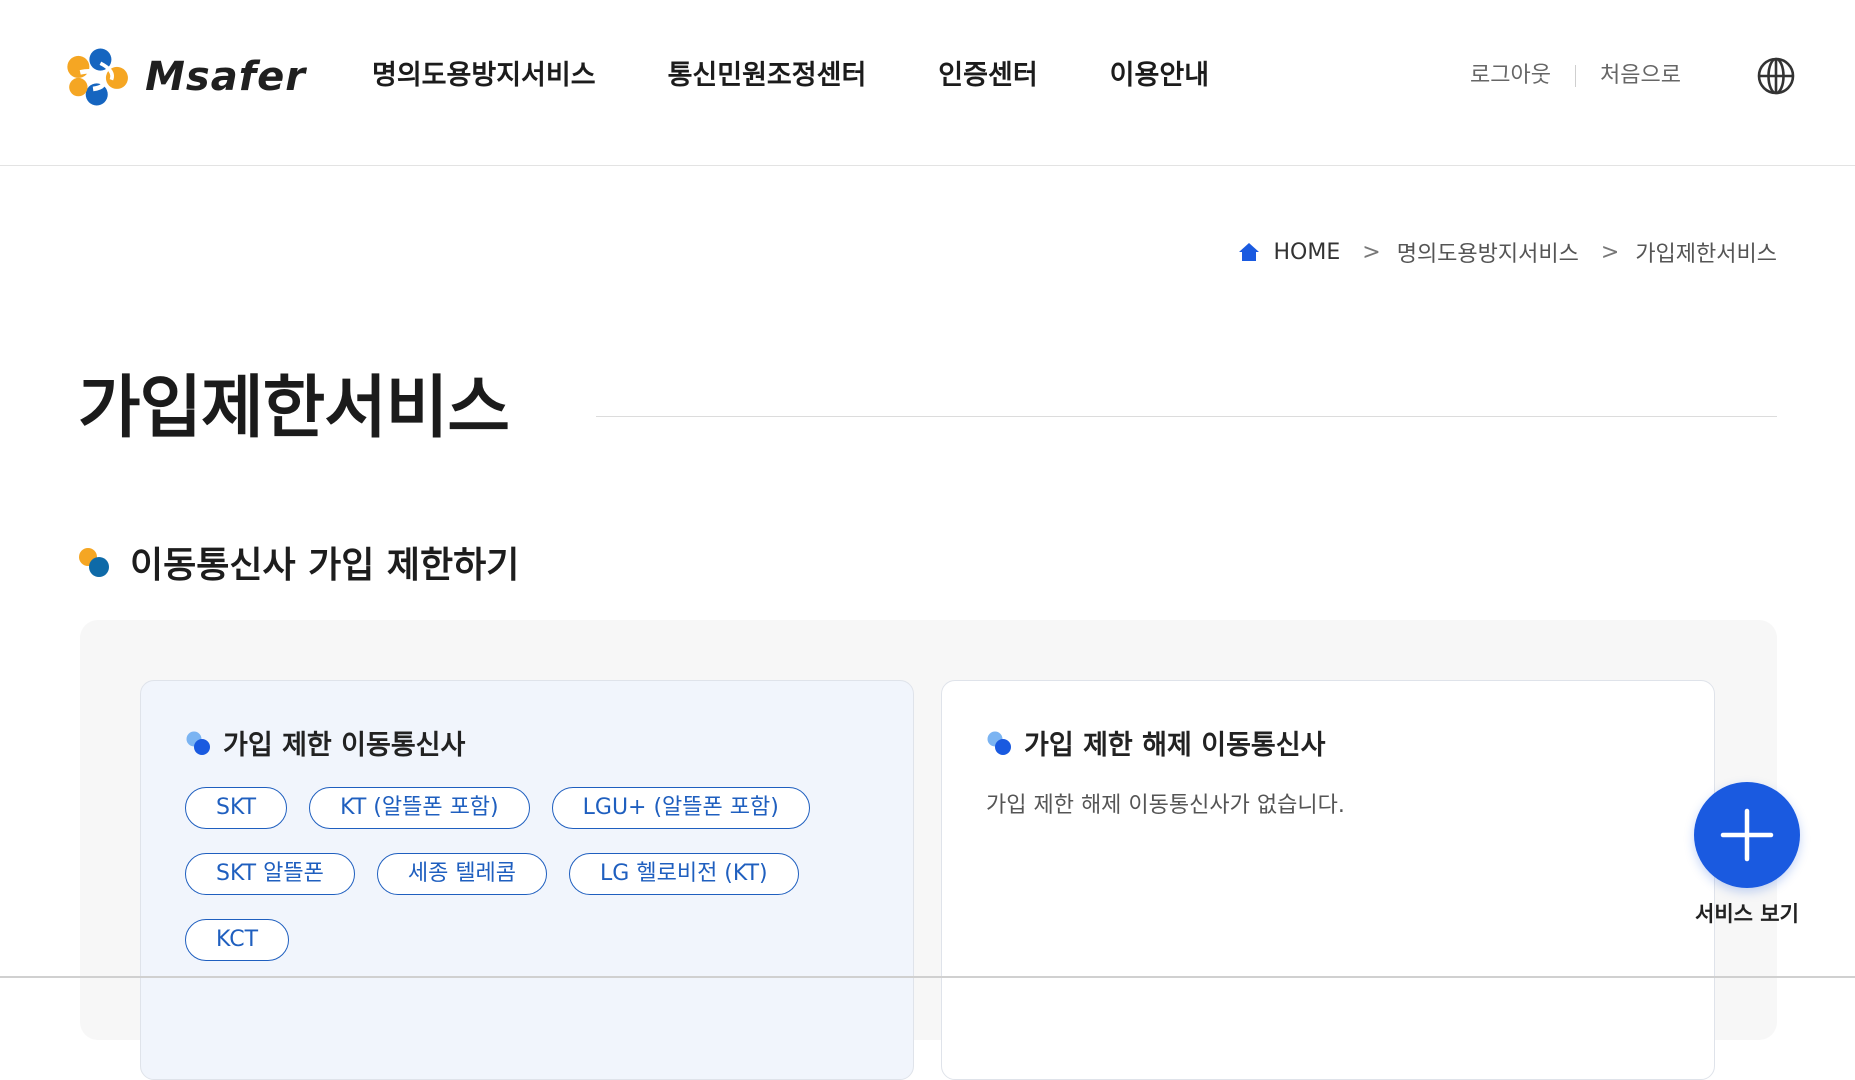  Describe the element at coordinates (270, 874) in the screenshot. I see `carrier-chip-skt-mvno: SKT 알뜰폰` at that location.